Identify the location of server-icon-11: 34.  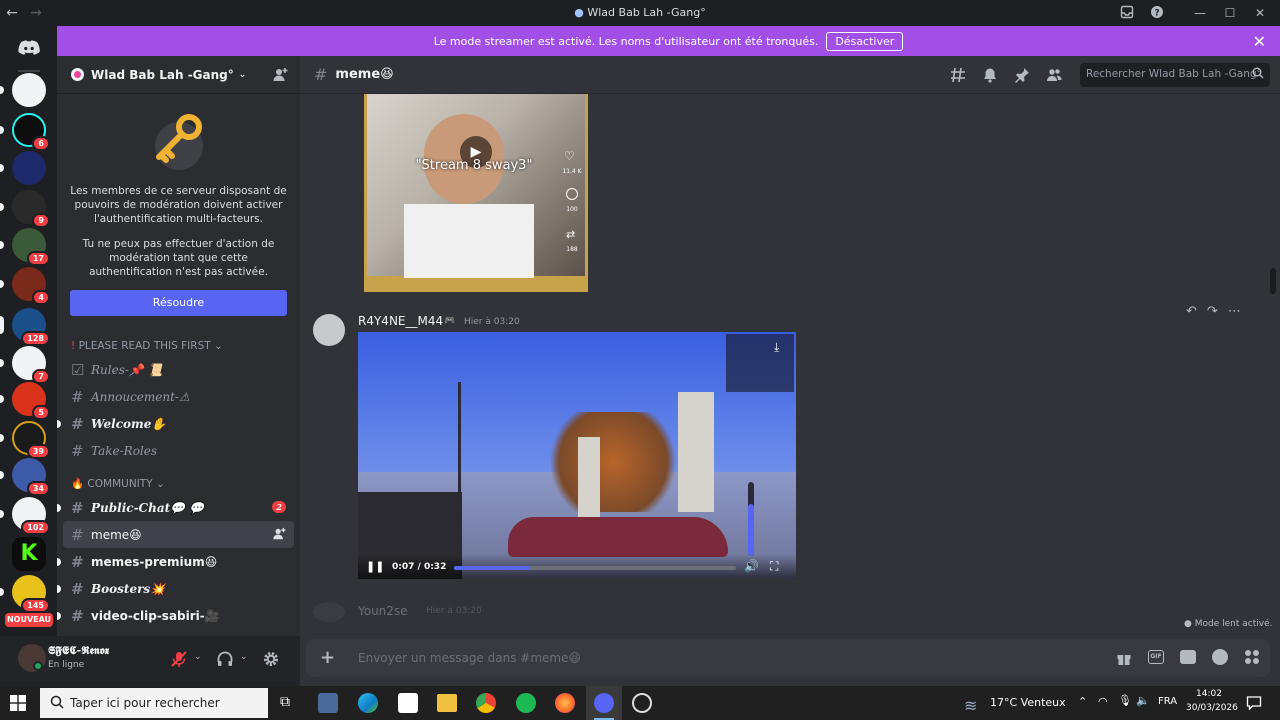
(25, 477).